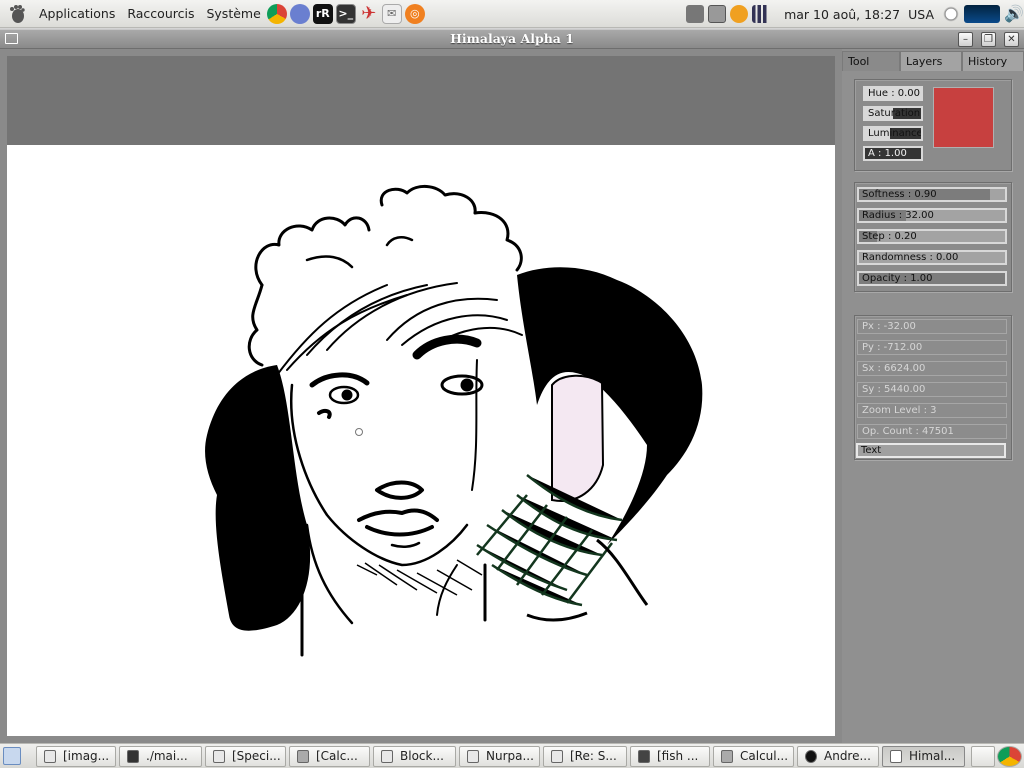 Image resolution: width=1024 pixels, height=768 pixels. Describe the element at coordinates (739, 14) in the screenshot. I see `tray-update-icon` at that location.